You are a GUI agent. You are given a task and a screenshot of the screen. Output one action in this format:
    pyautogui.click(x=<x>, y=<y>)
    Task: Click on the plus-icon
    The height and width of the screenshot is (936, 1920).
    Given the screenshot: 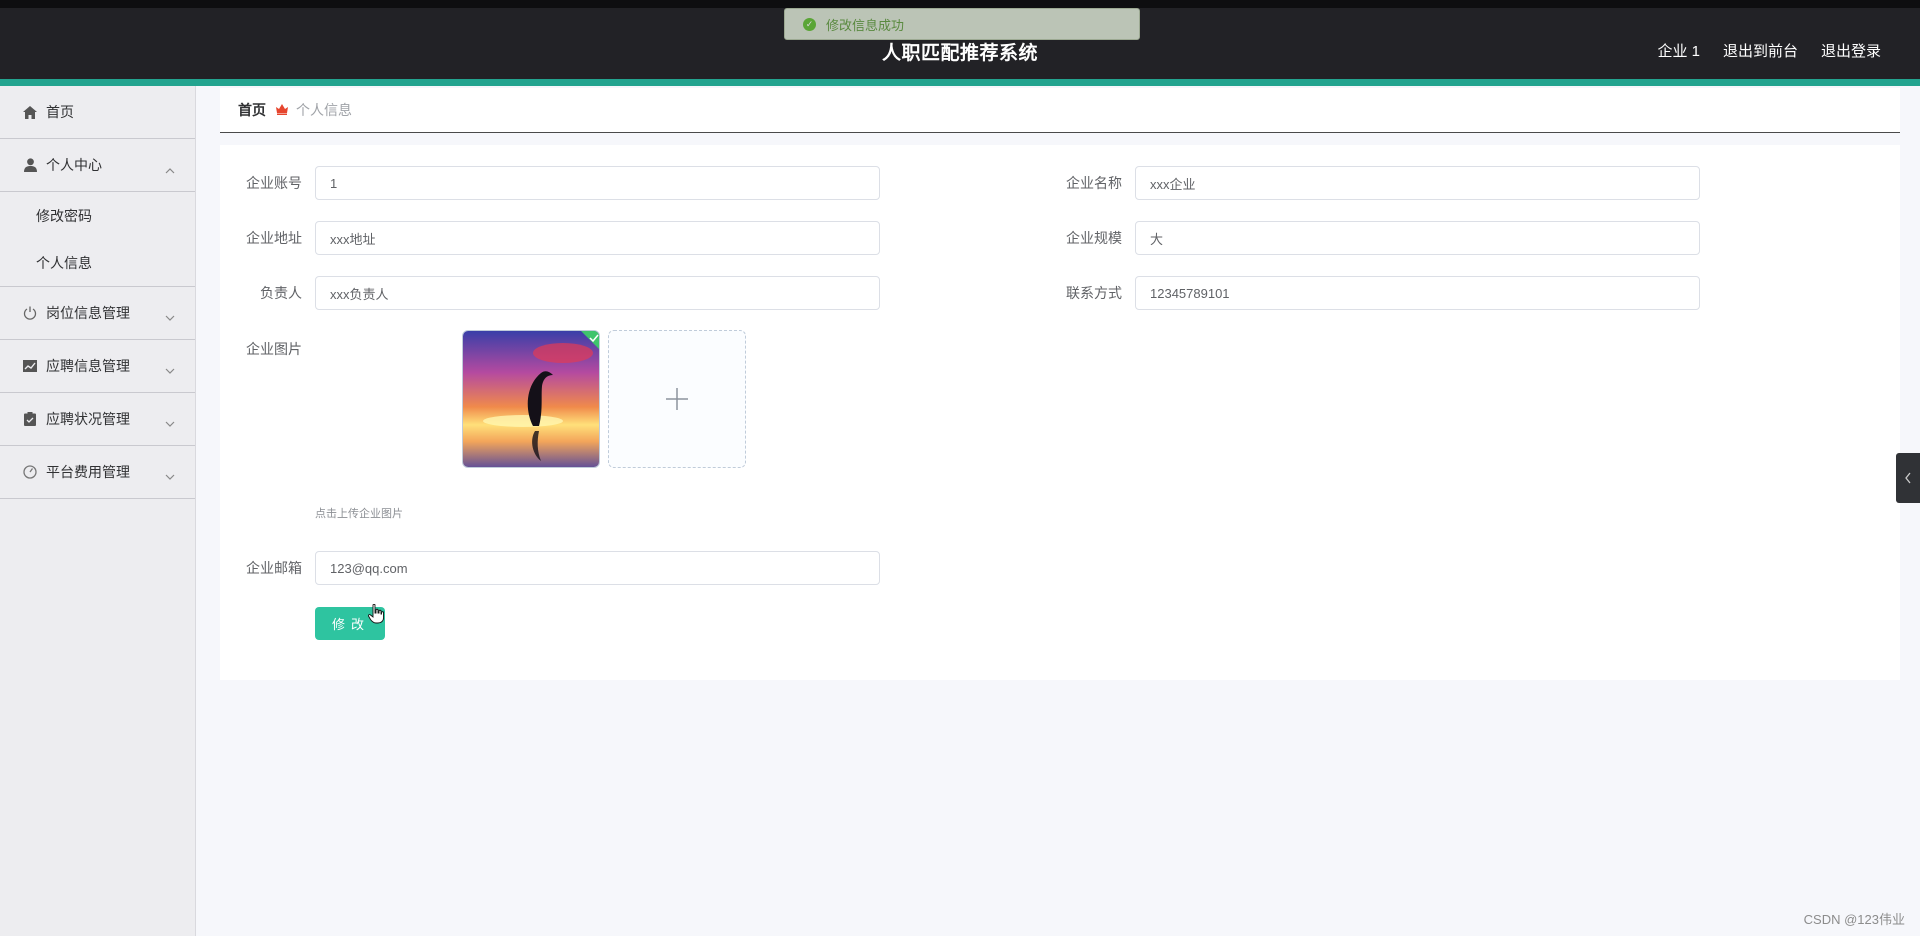 What is the action you would take?
    pyautogui.click(x=677, y=399)
    